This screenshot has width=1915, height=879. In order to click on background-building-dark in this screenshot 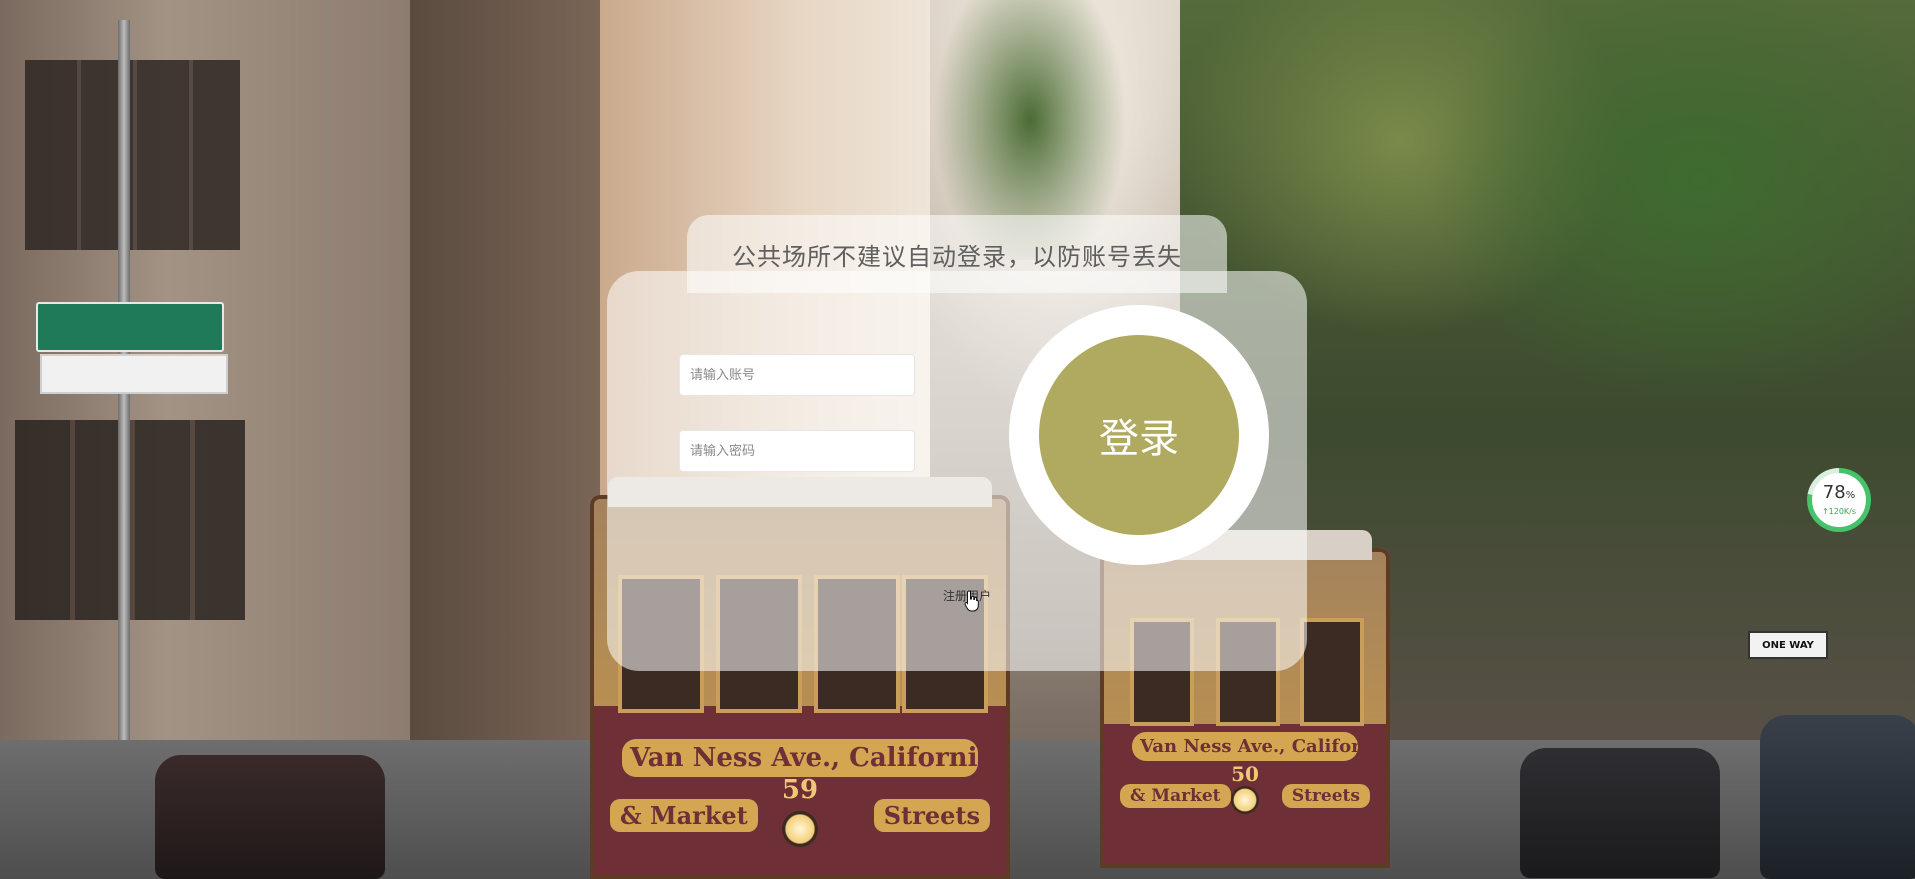, I will do `click(510, 380)`.